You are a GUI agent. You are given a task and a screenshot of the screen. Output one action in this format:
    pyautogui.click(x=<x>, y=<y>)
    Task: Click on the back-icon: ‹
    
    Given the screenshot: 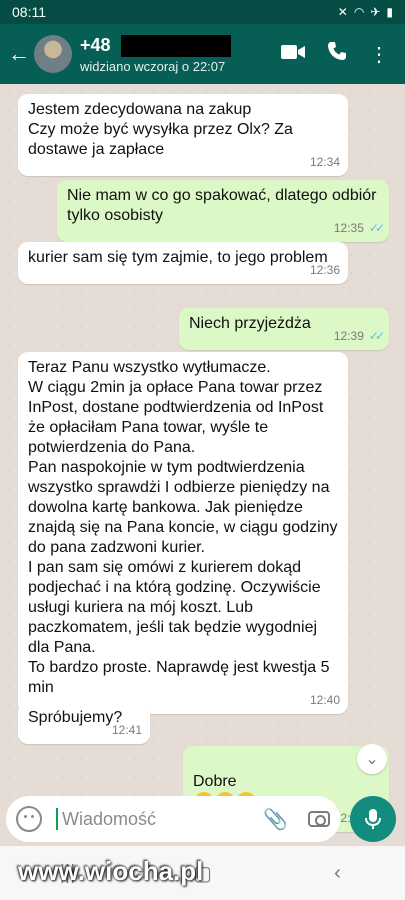 What is the action you would take?
    pyautogui.click(x=338, y=873)
    